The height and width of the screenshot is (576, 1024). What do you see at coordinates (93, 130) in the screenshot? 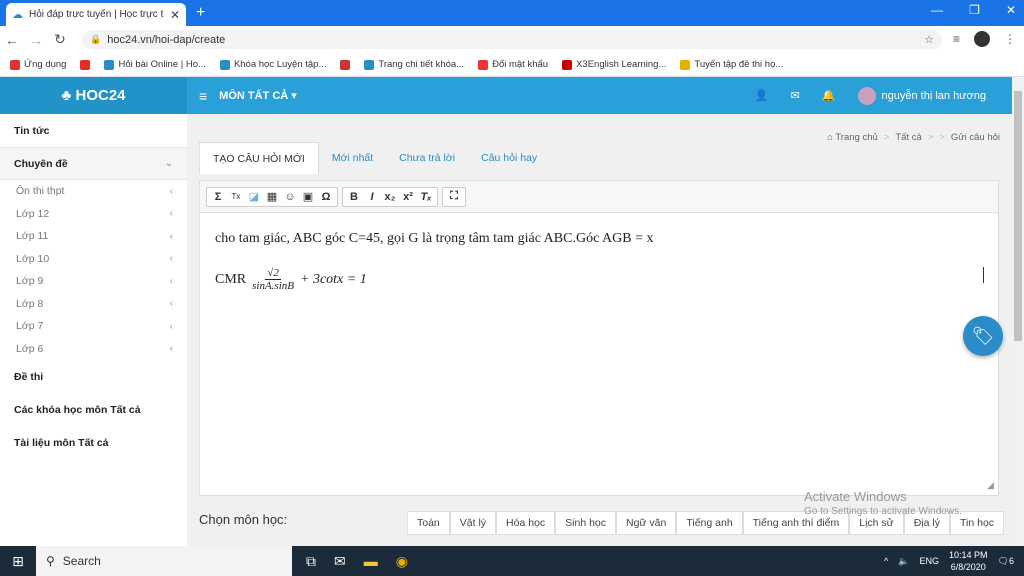
I see `sidebar-item: Tin tức` at bounding box center [93, 130].